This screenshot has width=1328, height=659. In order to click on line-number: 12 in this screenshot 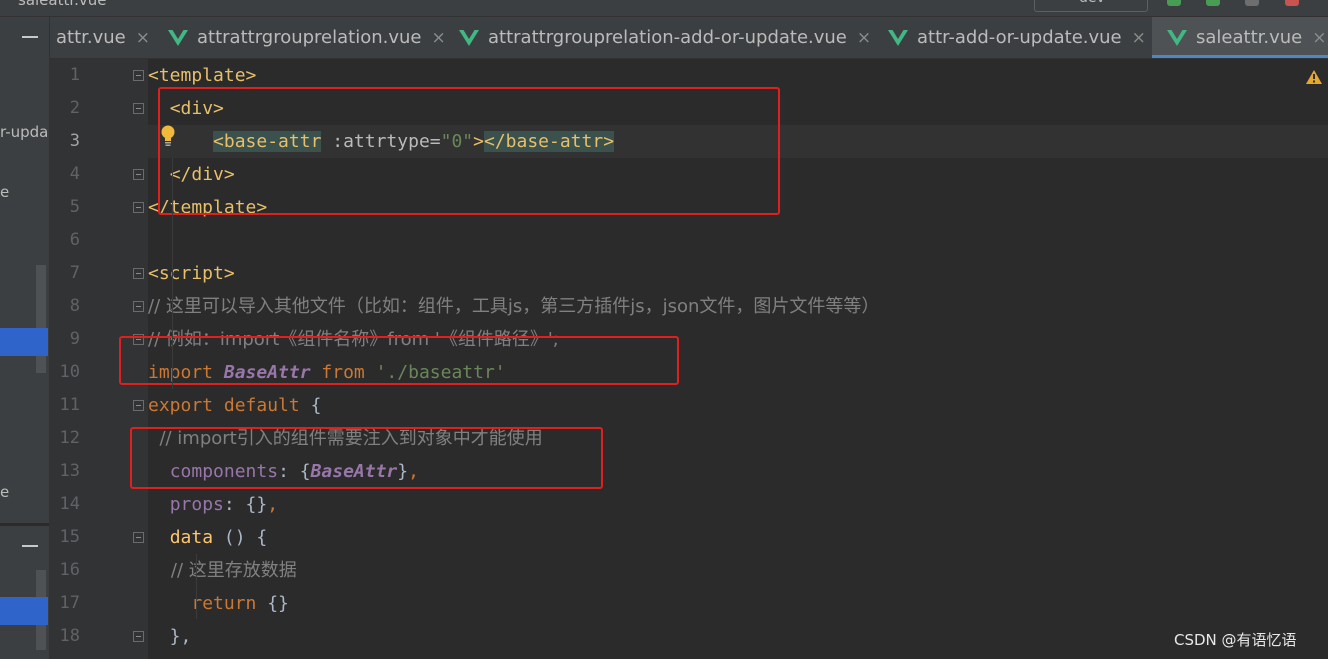, I will do `click(69, 438)`.